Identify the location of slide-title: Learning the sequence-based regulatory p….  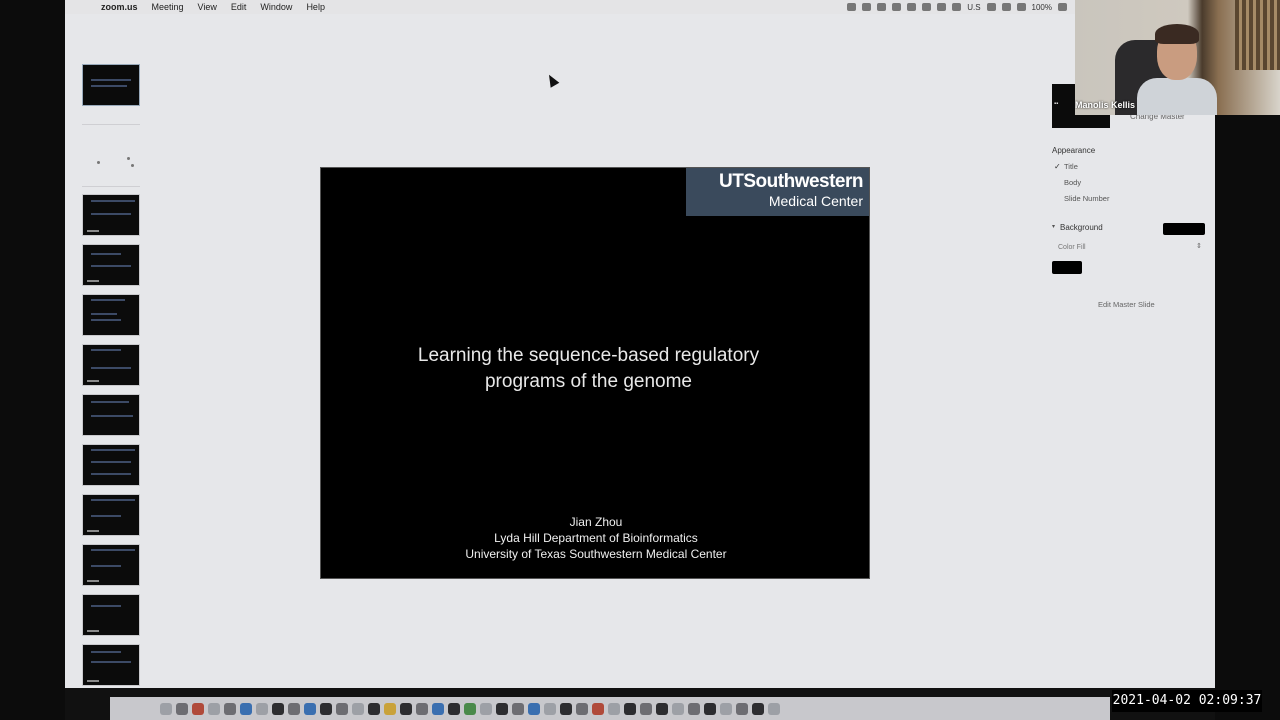
(588, 369).